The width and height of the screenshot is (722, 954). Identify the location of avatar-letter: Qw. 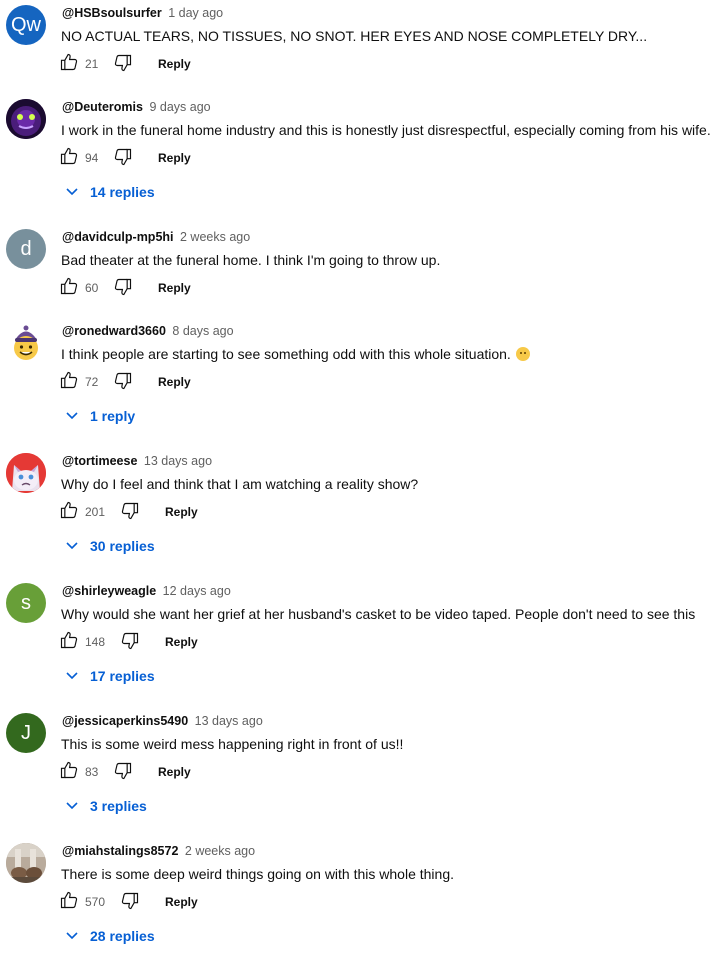
(26, 24).